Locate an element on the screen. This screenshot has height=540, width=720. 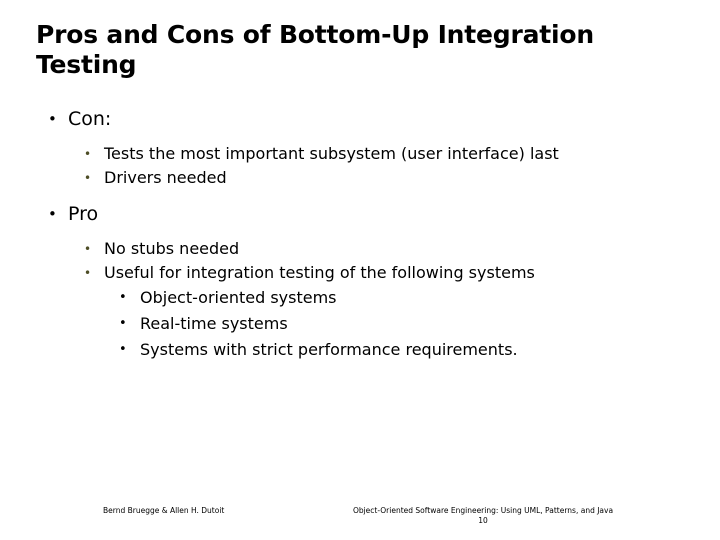
bullet-text: Pro is located at coordinates (83, 214).